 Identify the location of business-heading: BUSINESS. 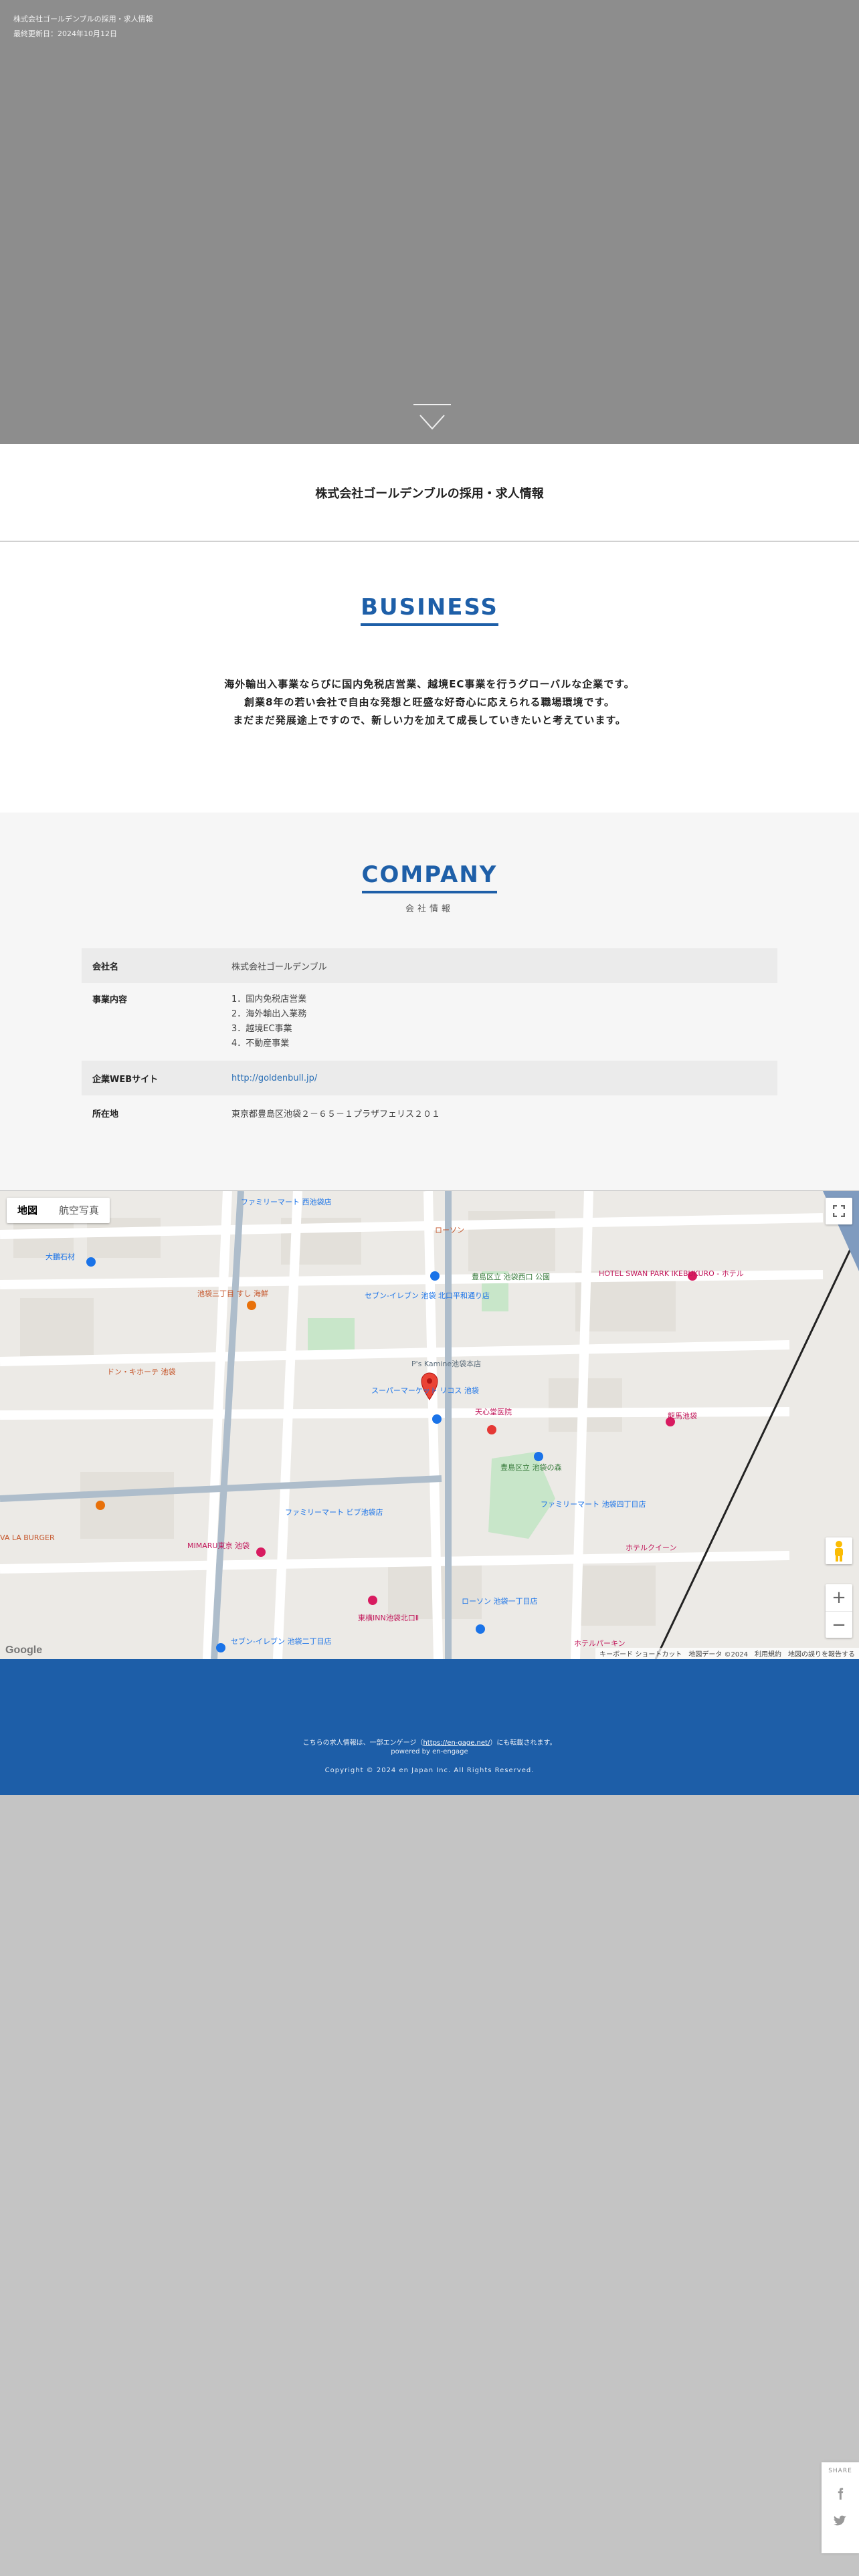
(429, 610).